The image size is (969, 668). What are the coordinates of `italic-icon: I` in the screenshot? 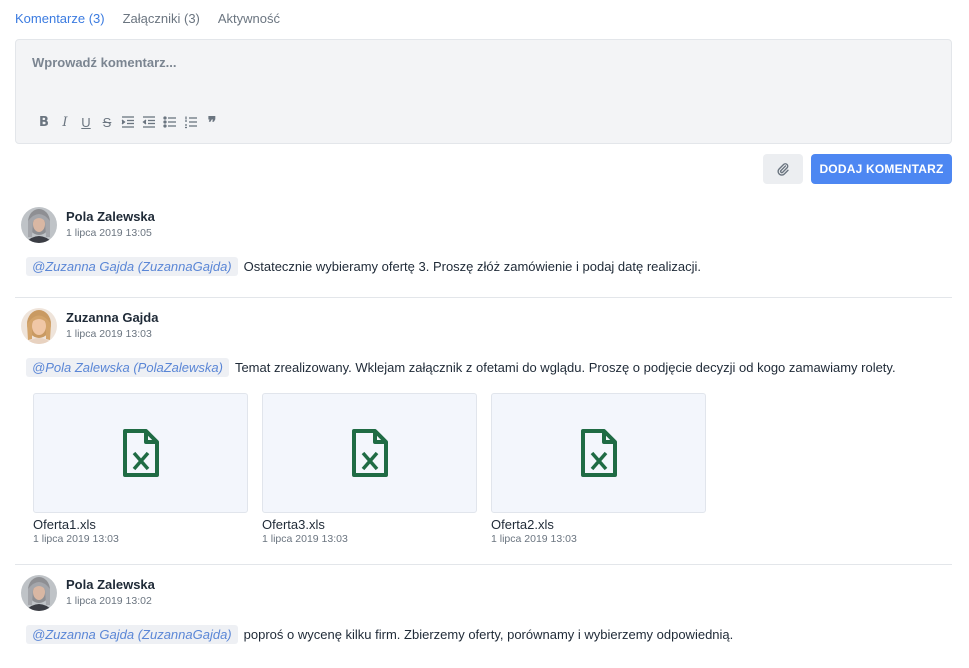 It's located at (65, 122).